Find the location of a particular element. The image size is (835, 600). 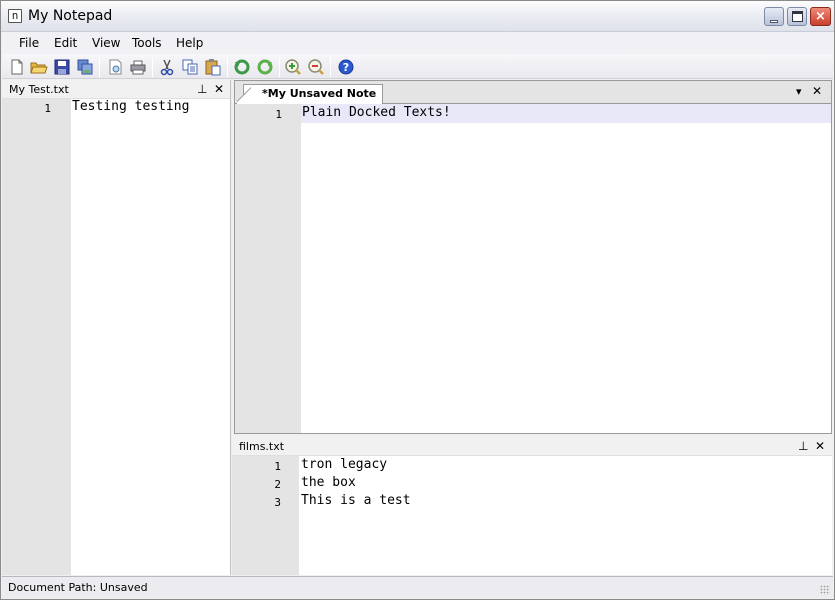

tab-label: *My Unsaved Note is located at coordinates (319, 93).